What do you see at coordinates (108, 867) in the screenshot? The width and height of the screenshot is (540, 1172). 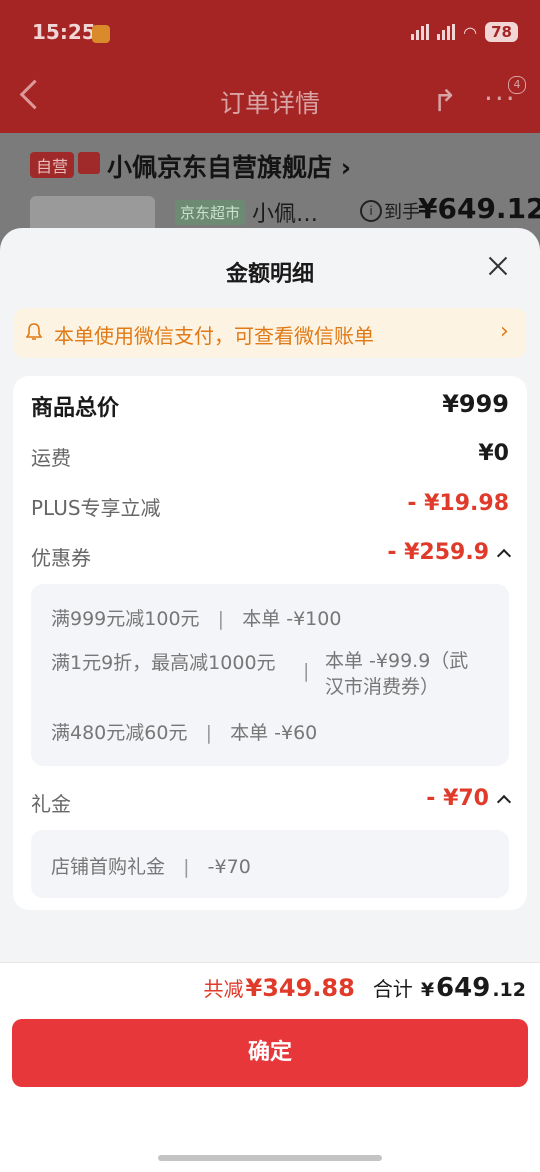 I see `gift-rule: 店铺首购礼金` at bounding box center [108, 867].